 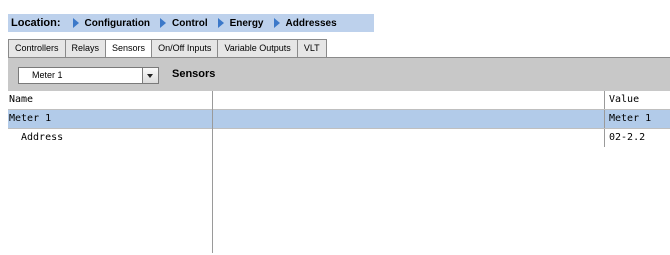 I want to click on breadcrumb-item-energy: Energy, so click(x=240, y=23).